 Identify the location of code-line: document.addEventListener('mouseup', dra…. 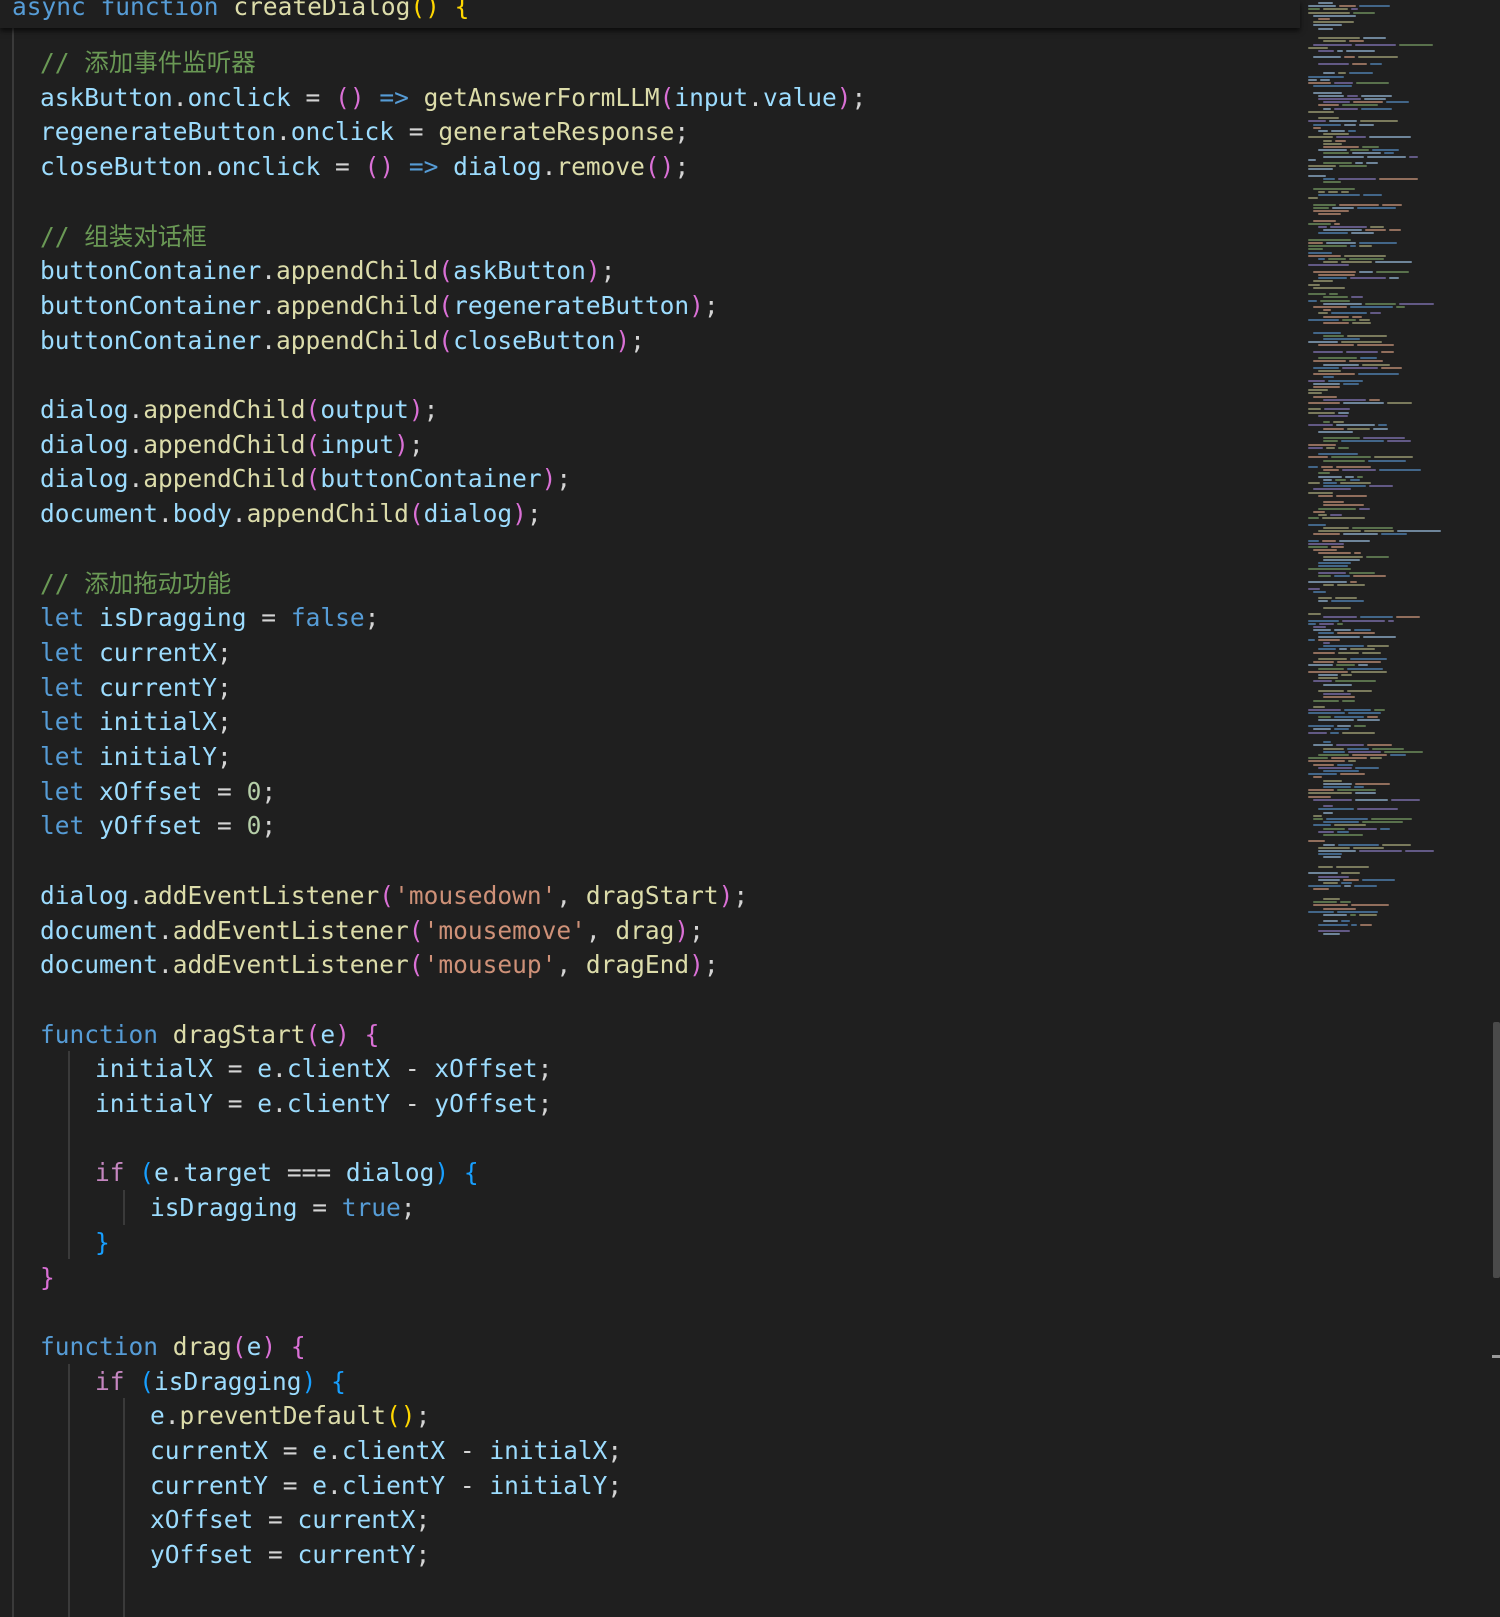
(379, 964).